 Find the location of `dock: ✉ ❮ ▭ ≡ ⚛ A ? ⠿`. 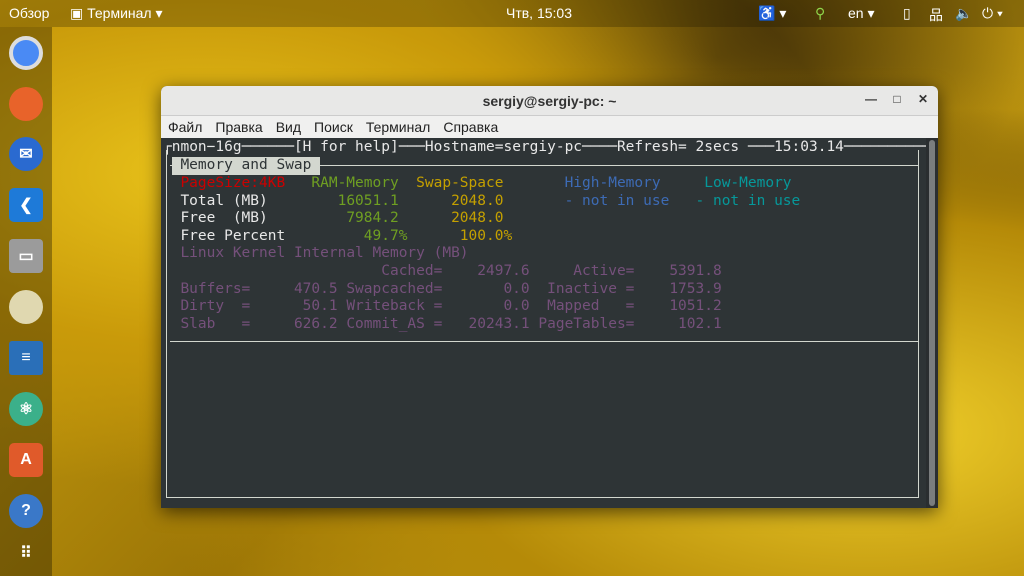

dock: ✉ ❮ ▭ ≡ ⚛ A ? ⠿ is located at coordinates (26, 301).